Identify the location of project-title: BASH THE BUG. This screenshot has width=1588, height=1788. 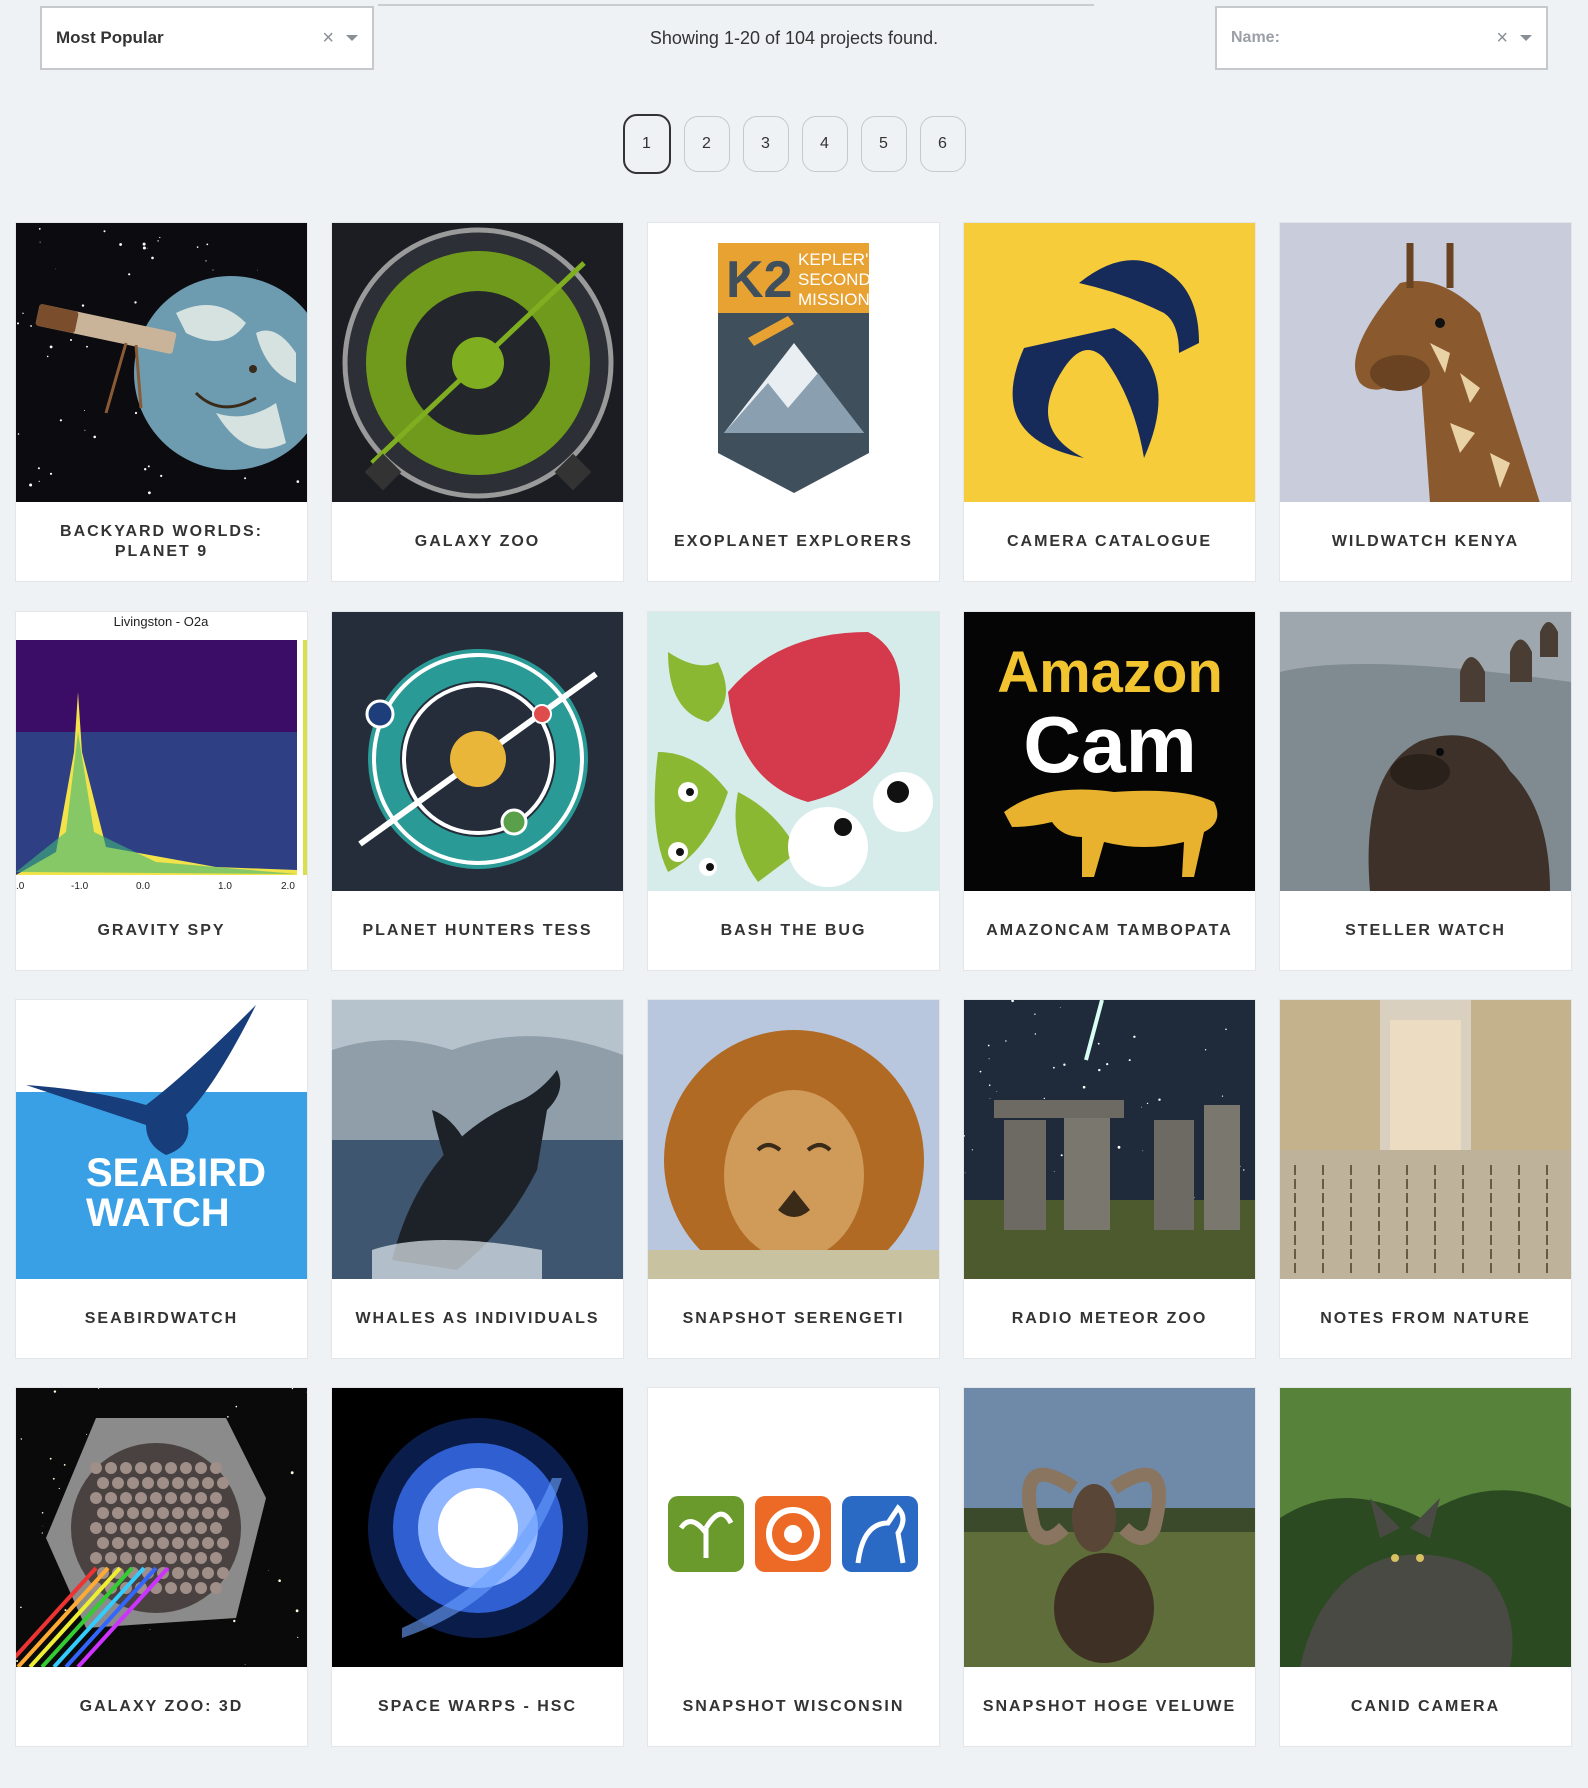
(793, 930).